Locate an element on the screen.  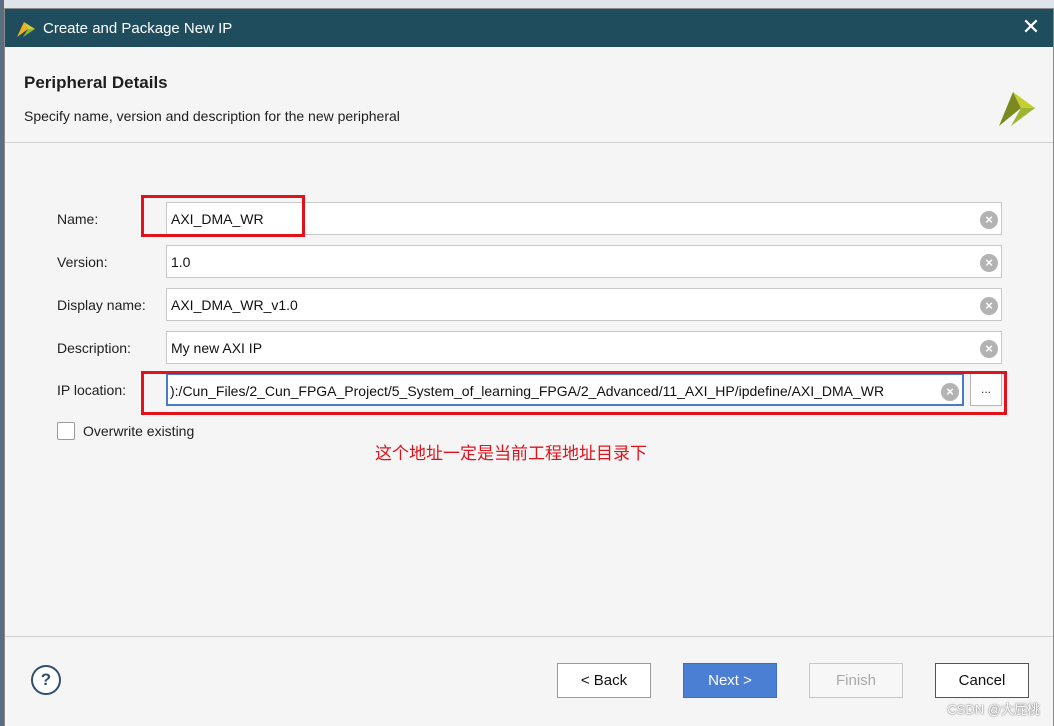
overwrite-existing-option: Overwrite existing is located at coordinates (125, 431).